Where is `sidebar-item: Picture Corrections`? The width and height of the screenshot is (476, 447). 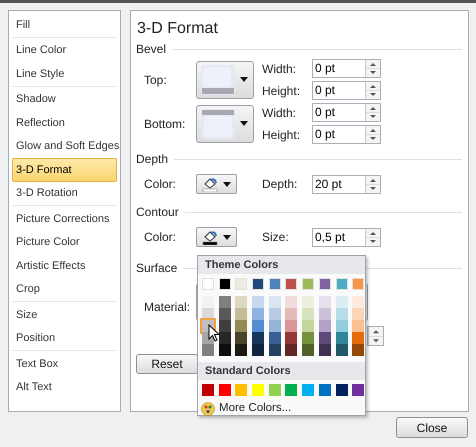
sidebar-item: Picture Corrections is located at coordinates (64, 218).